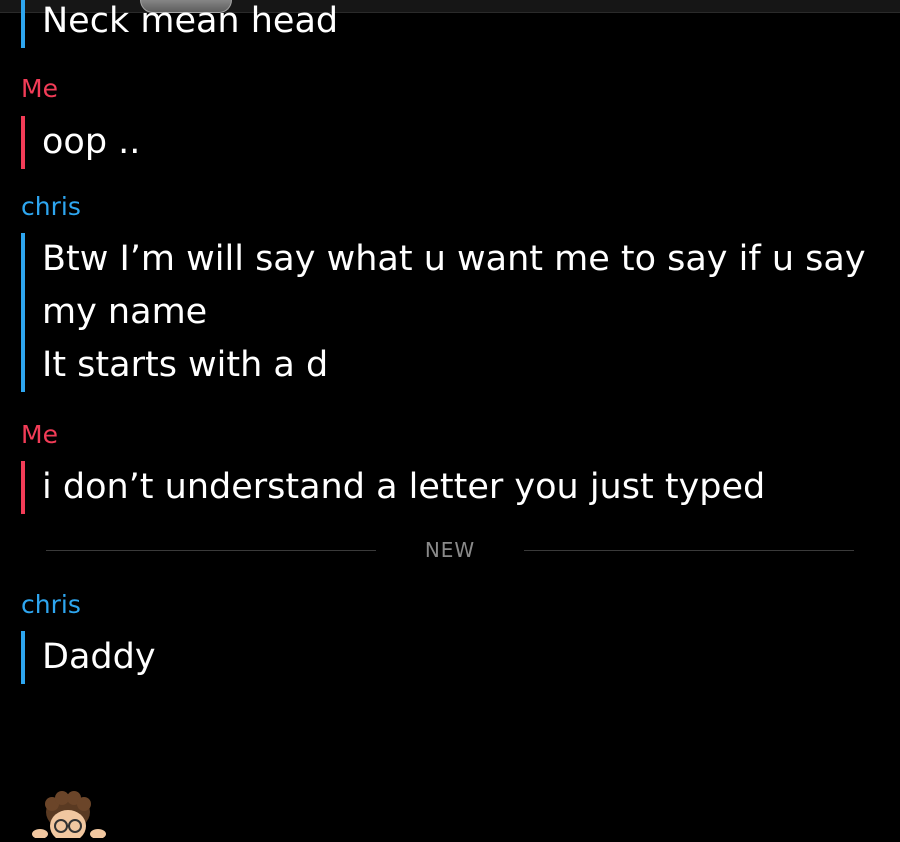 The width and height of the screenshot is (900, 842). I want to click on bitmoji-avatar-icon, so click(70, 816).